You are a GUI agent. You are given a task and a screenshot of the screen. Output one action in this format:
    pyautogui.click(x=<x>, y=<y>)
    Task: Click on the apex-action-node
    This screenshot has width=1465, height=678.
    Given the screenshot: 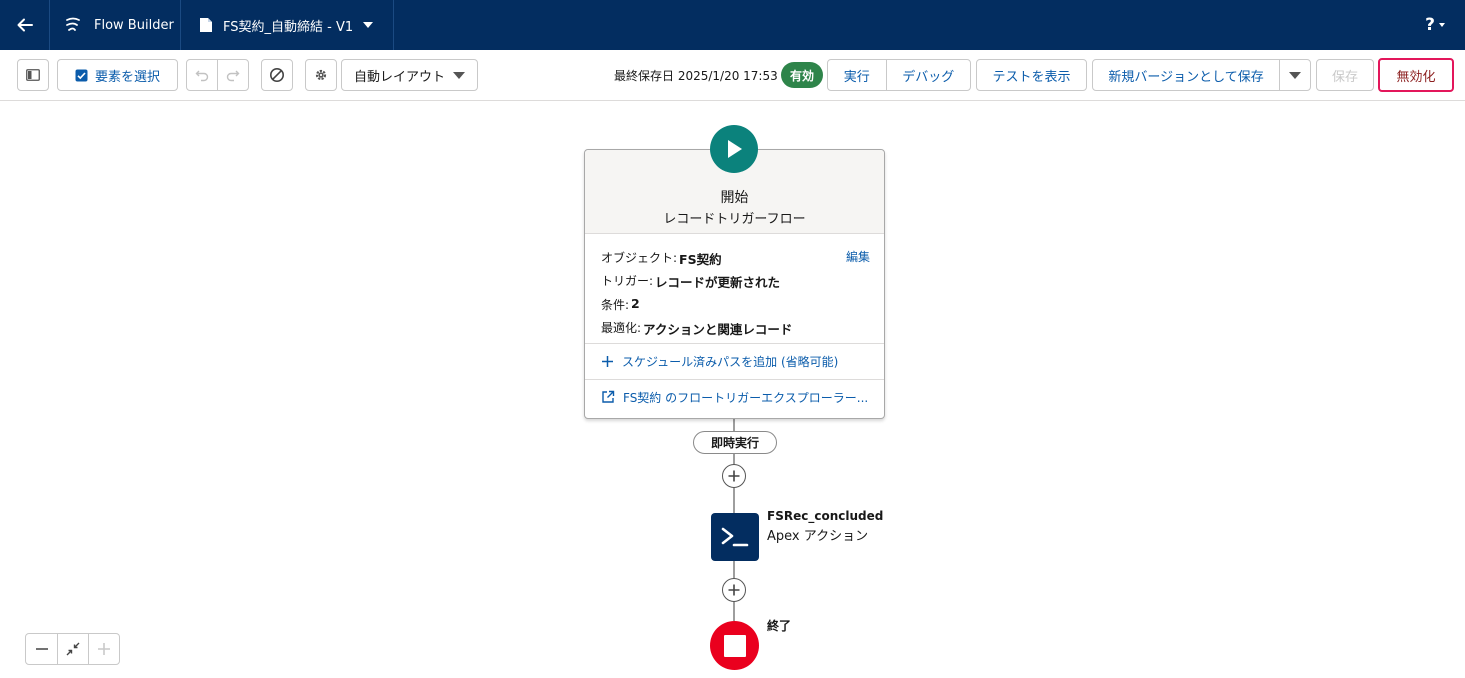 What is the action you would take?
    pyautogui.click(x=735, y=537)
    